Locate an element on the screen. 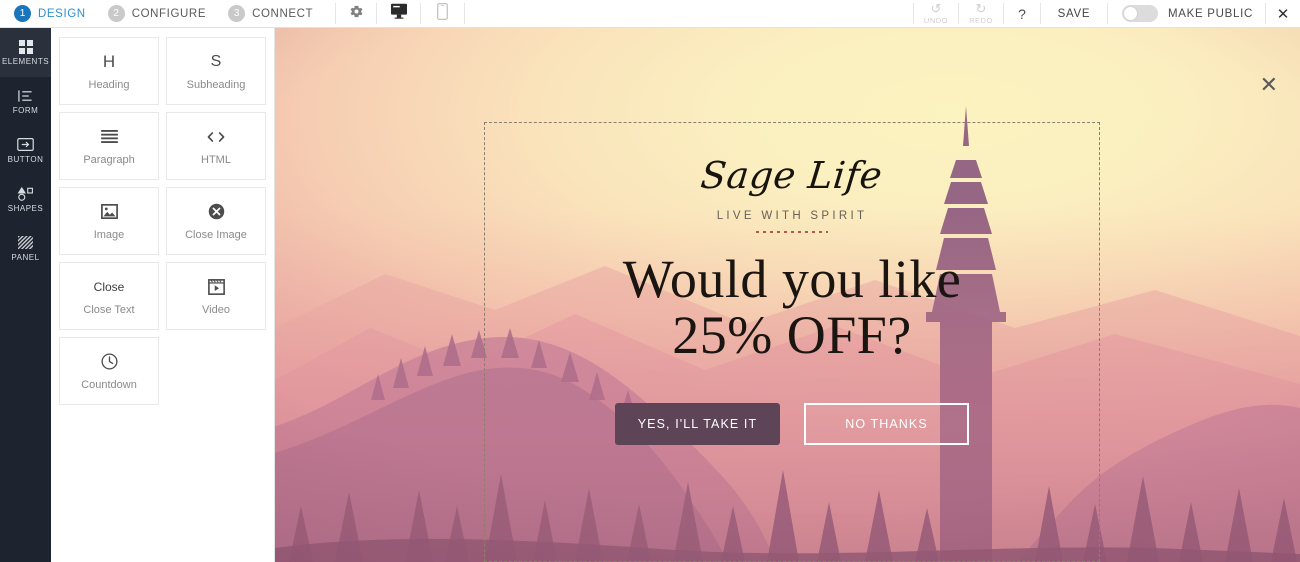  element-card-close-image: Close Image is located at coordinates (216, 221).